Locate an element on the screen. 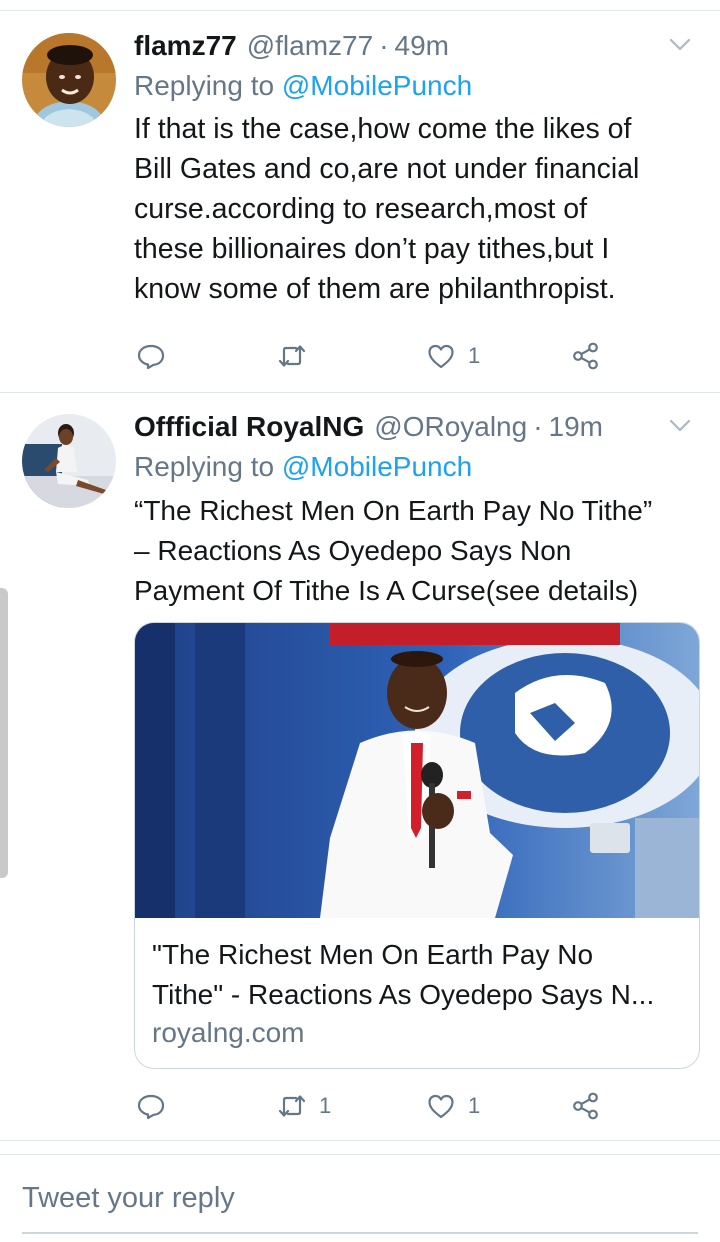 This screenshot has width=720, height=1242. user-handle: @flamz77 is located at coordinates (310, 46).